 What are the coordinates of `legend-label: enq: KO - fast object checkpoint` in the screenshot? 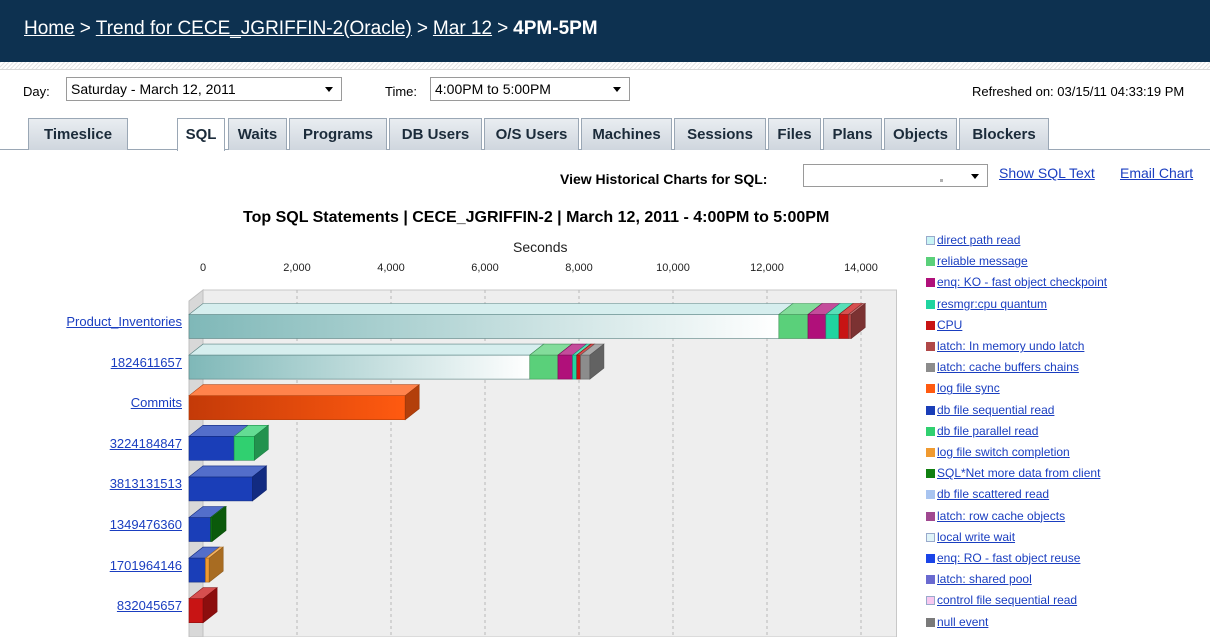 It's located at (1022, 282).